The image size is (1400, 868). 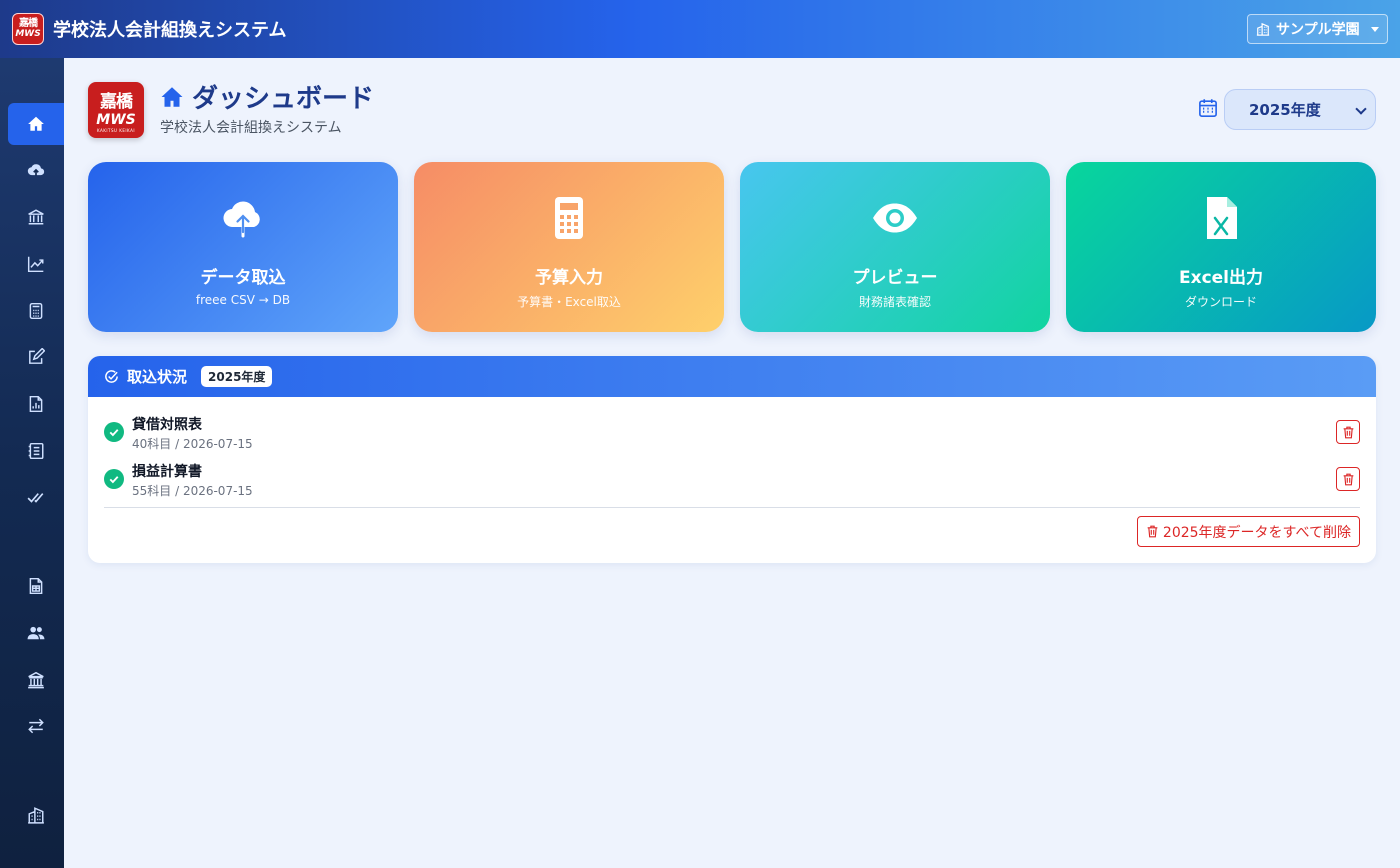 What do you see at coordinates (167, 425) in the screenshot?
I see `statement-name: 貸借対照表` at bounding box center [167, 425].